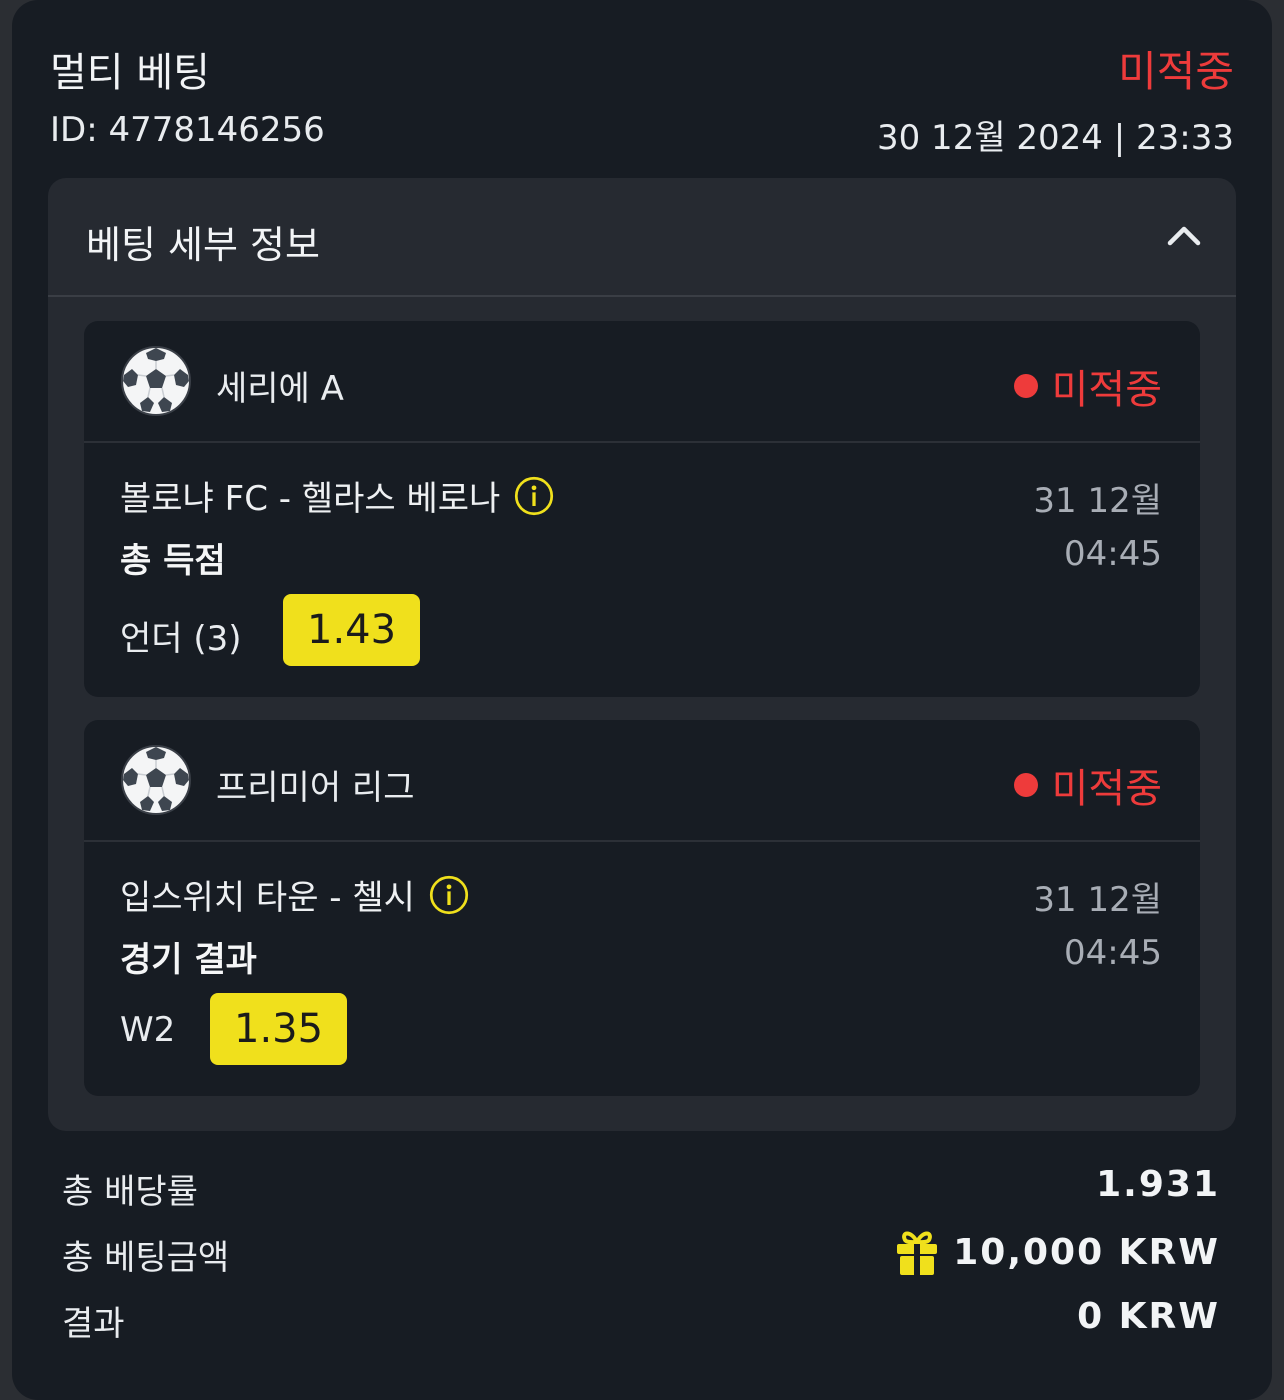 Image resolution: width=1284 pixels, height=1400 pixels. Describe the element at coordinates (917, 1253) in the screenshot. I see `gift-icon` at that location.